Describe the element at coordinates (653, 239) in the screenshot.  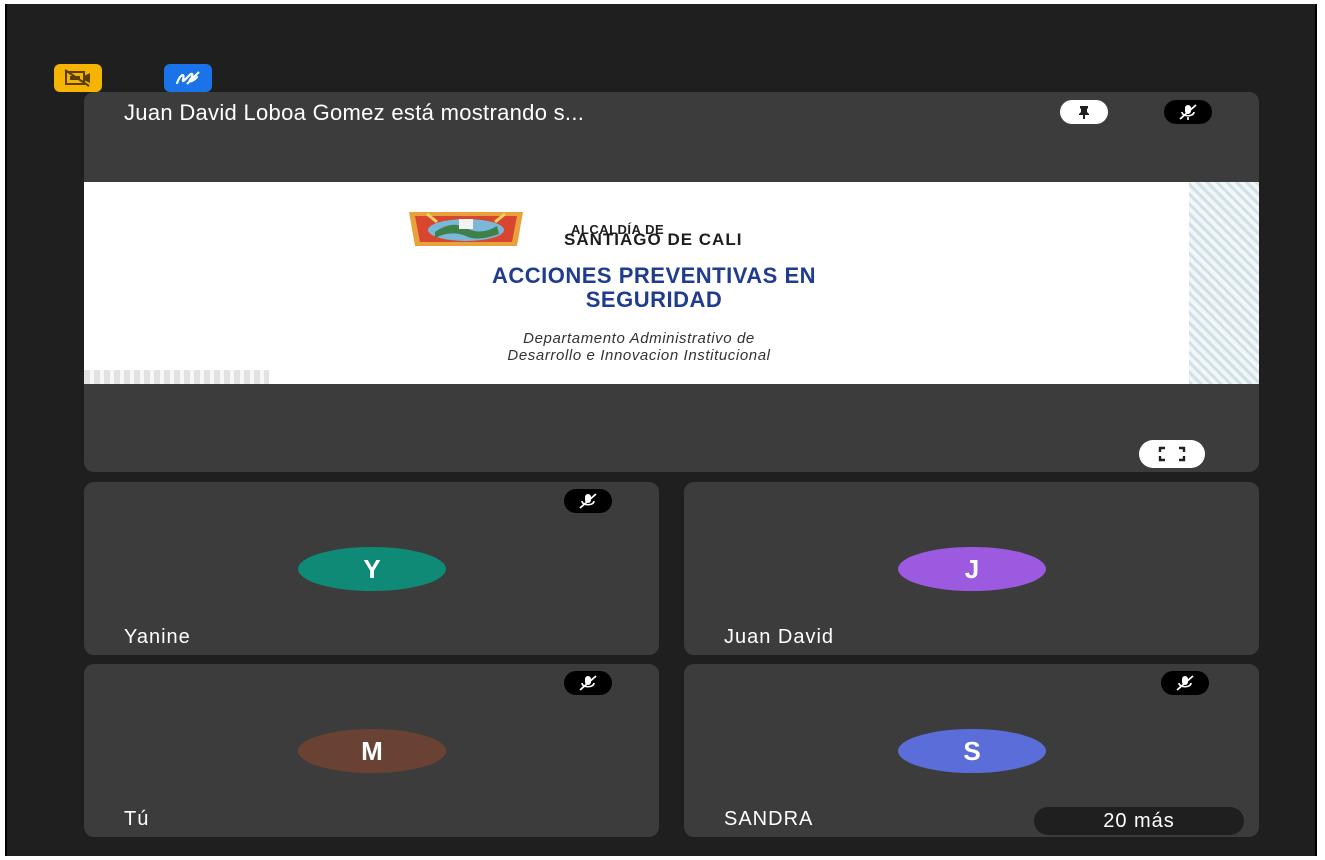
I see `org-name-line2: SANTIAGO DE CALI` at that location.